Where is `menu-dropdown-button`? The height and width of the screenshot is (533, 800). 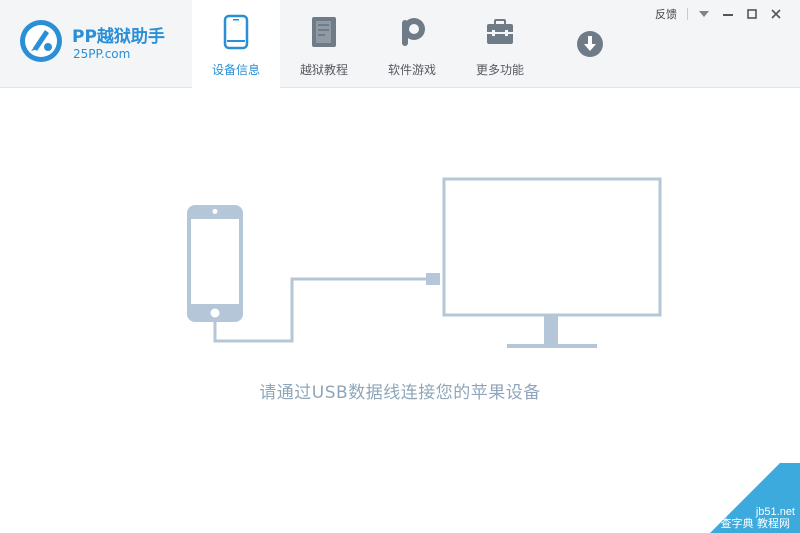
menu-dropdown-button is located at coordinates (704, 14).